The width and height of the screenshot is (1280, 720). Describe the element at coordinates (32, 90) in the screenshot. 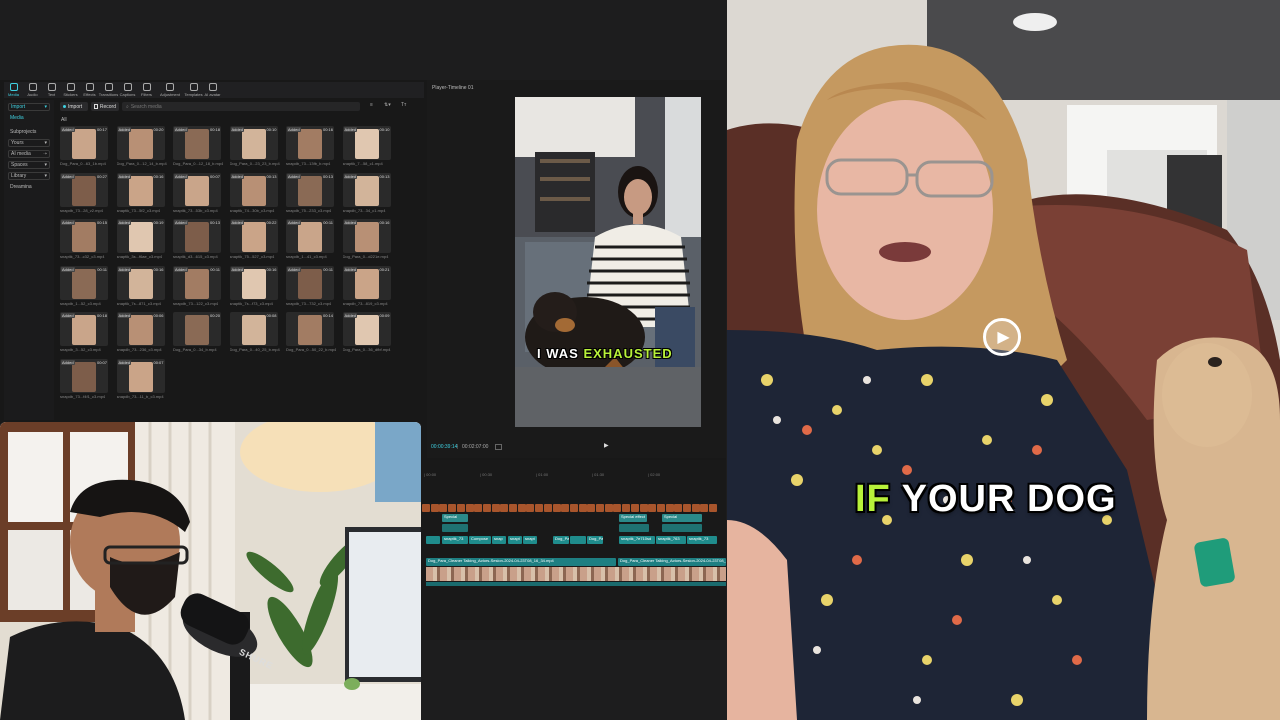

I see `tool-audio: Audio` at that location.